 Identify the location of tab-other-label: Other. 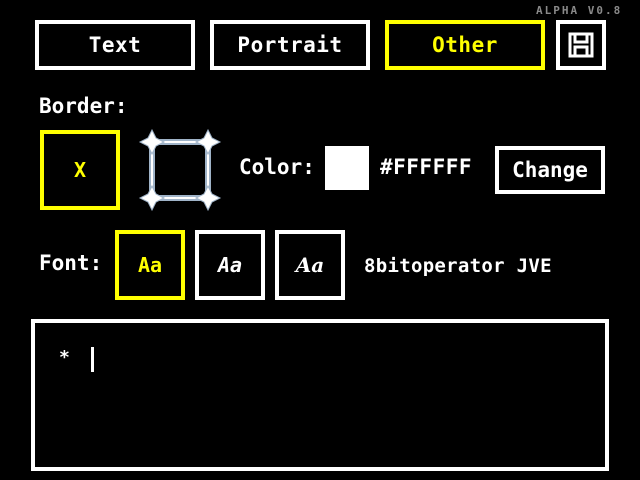
(465, 45).